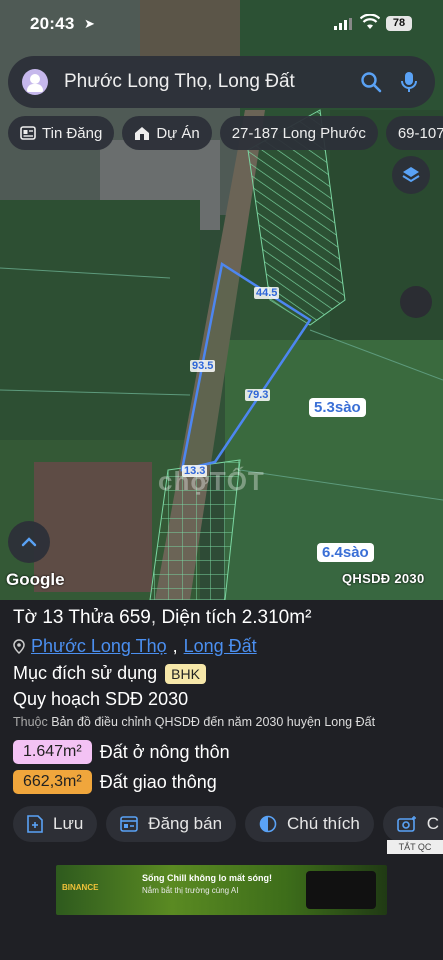  Describe the element at coordinates (85, 673) in the screenshot. I see `purpose-label: Mục đích sử dụng` at that location.